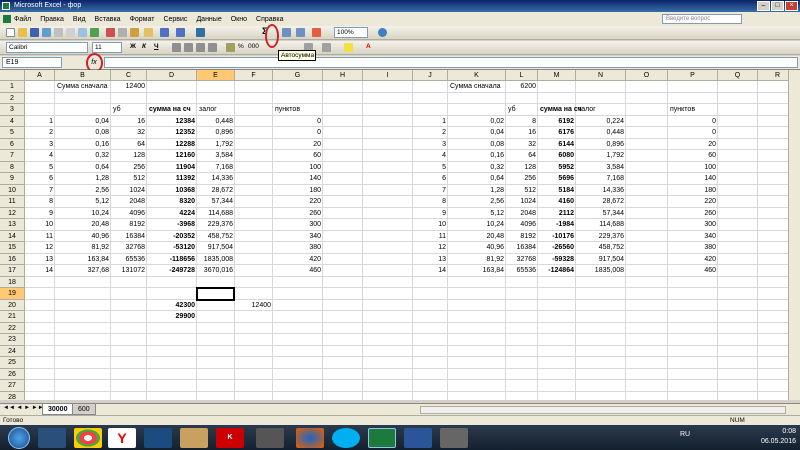  What do you see at coordinates (84, 409) in the screenshot?
I see `sheet-tab-600: 600` at bounding box center [84, 409].